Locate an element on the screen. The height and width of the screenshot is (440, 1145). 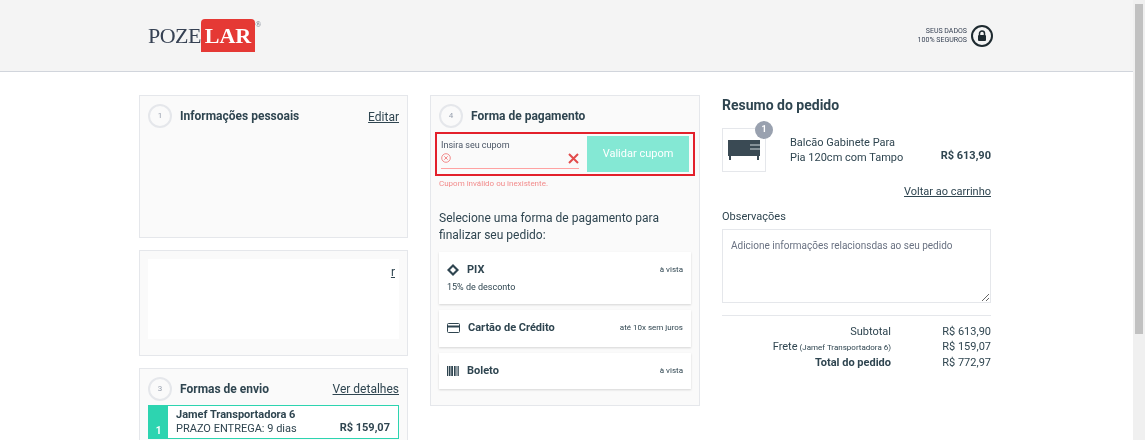
total-label: Subtotal is located at coordinates (870, 331).